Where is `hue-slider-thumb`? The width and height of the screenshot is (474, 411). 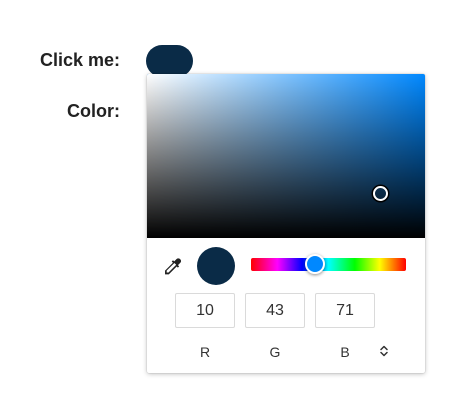
hue-slider-thumb is located at coordinates (314, 264).